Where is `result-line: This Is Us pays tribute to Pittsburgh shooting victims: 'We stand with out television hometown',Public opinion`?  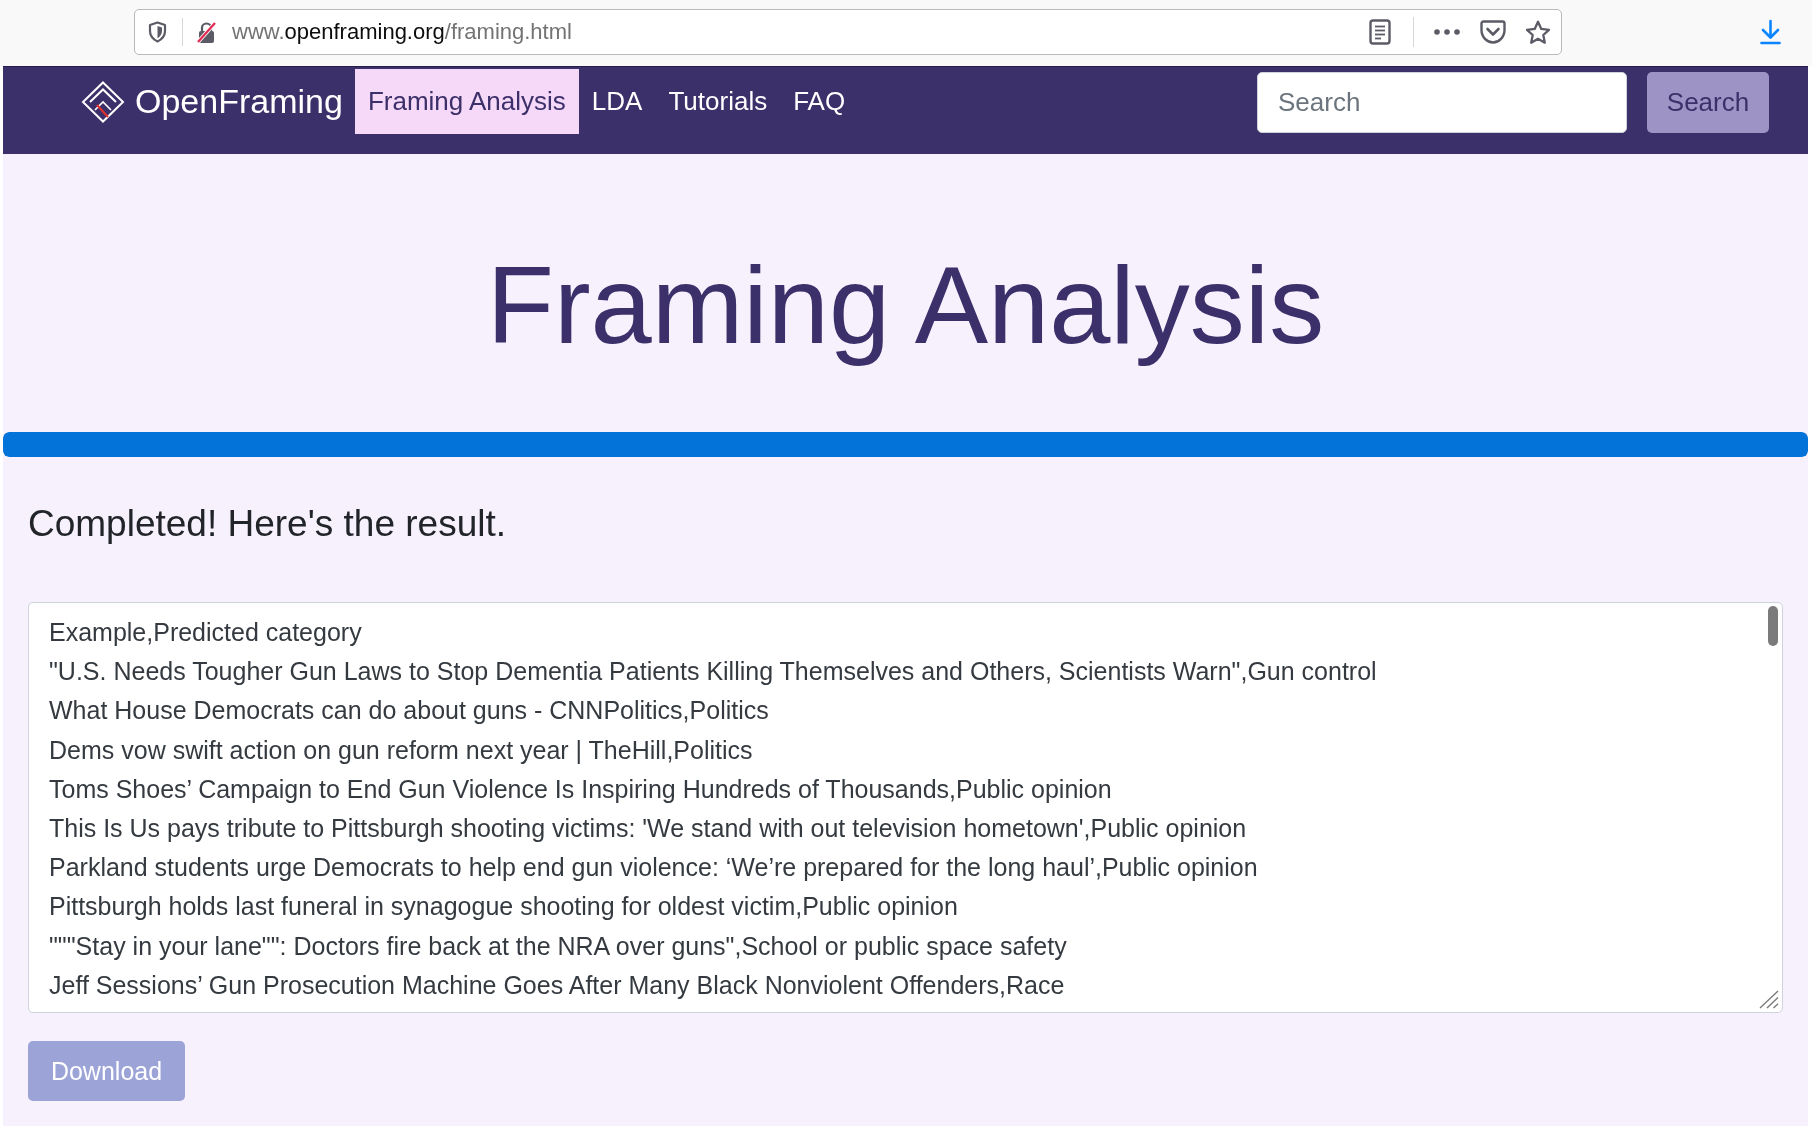 result-line: This Is Us pays tribute to Pittsburgh shooting victims: 'We stand with out television hometown',Public opinion is located at coordinates (648, 828).